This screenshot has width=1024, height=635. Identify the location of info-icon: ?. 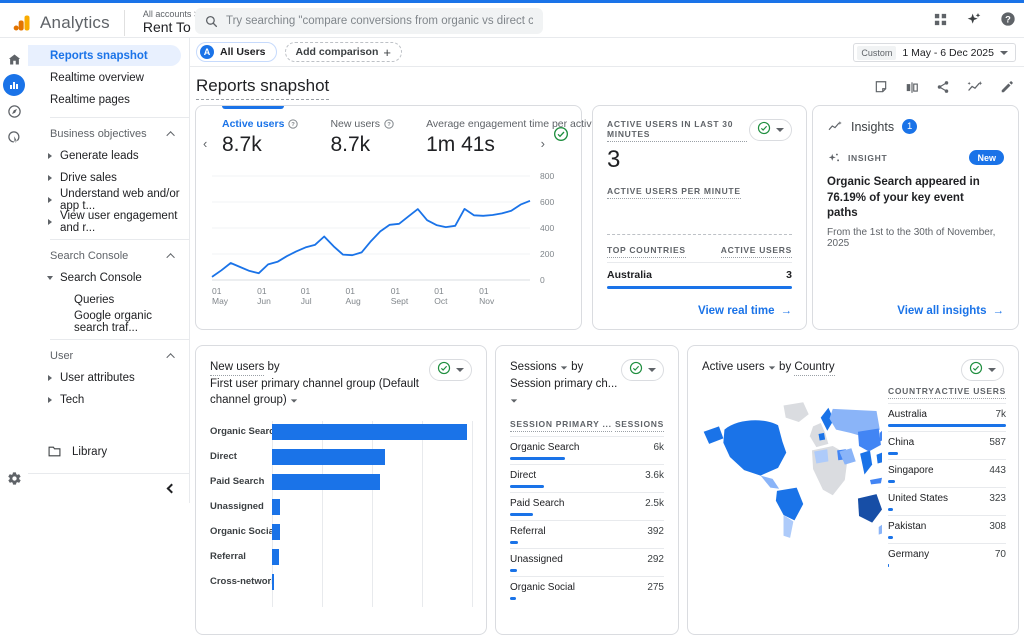
(293, 124).